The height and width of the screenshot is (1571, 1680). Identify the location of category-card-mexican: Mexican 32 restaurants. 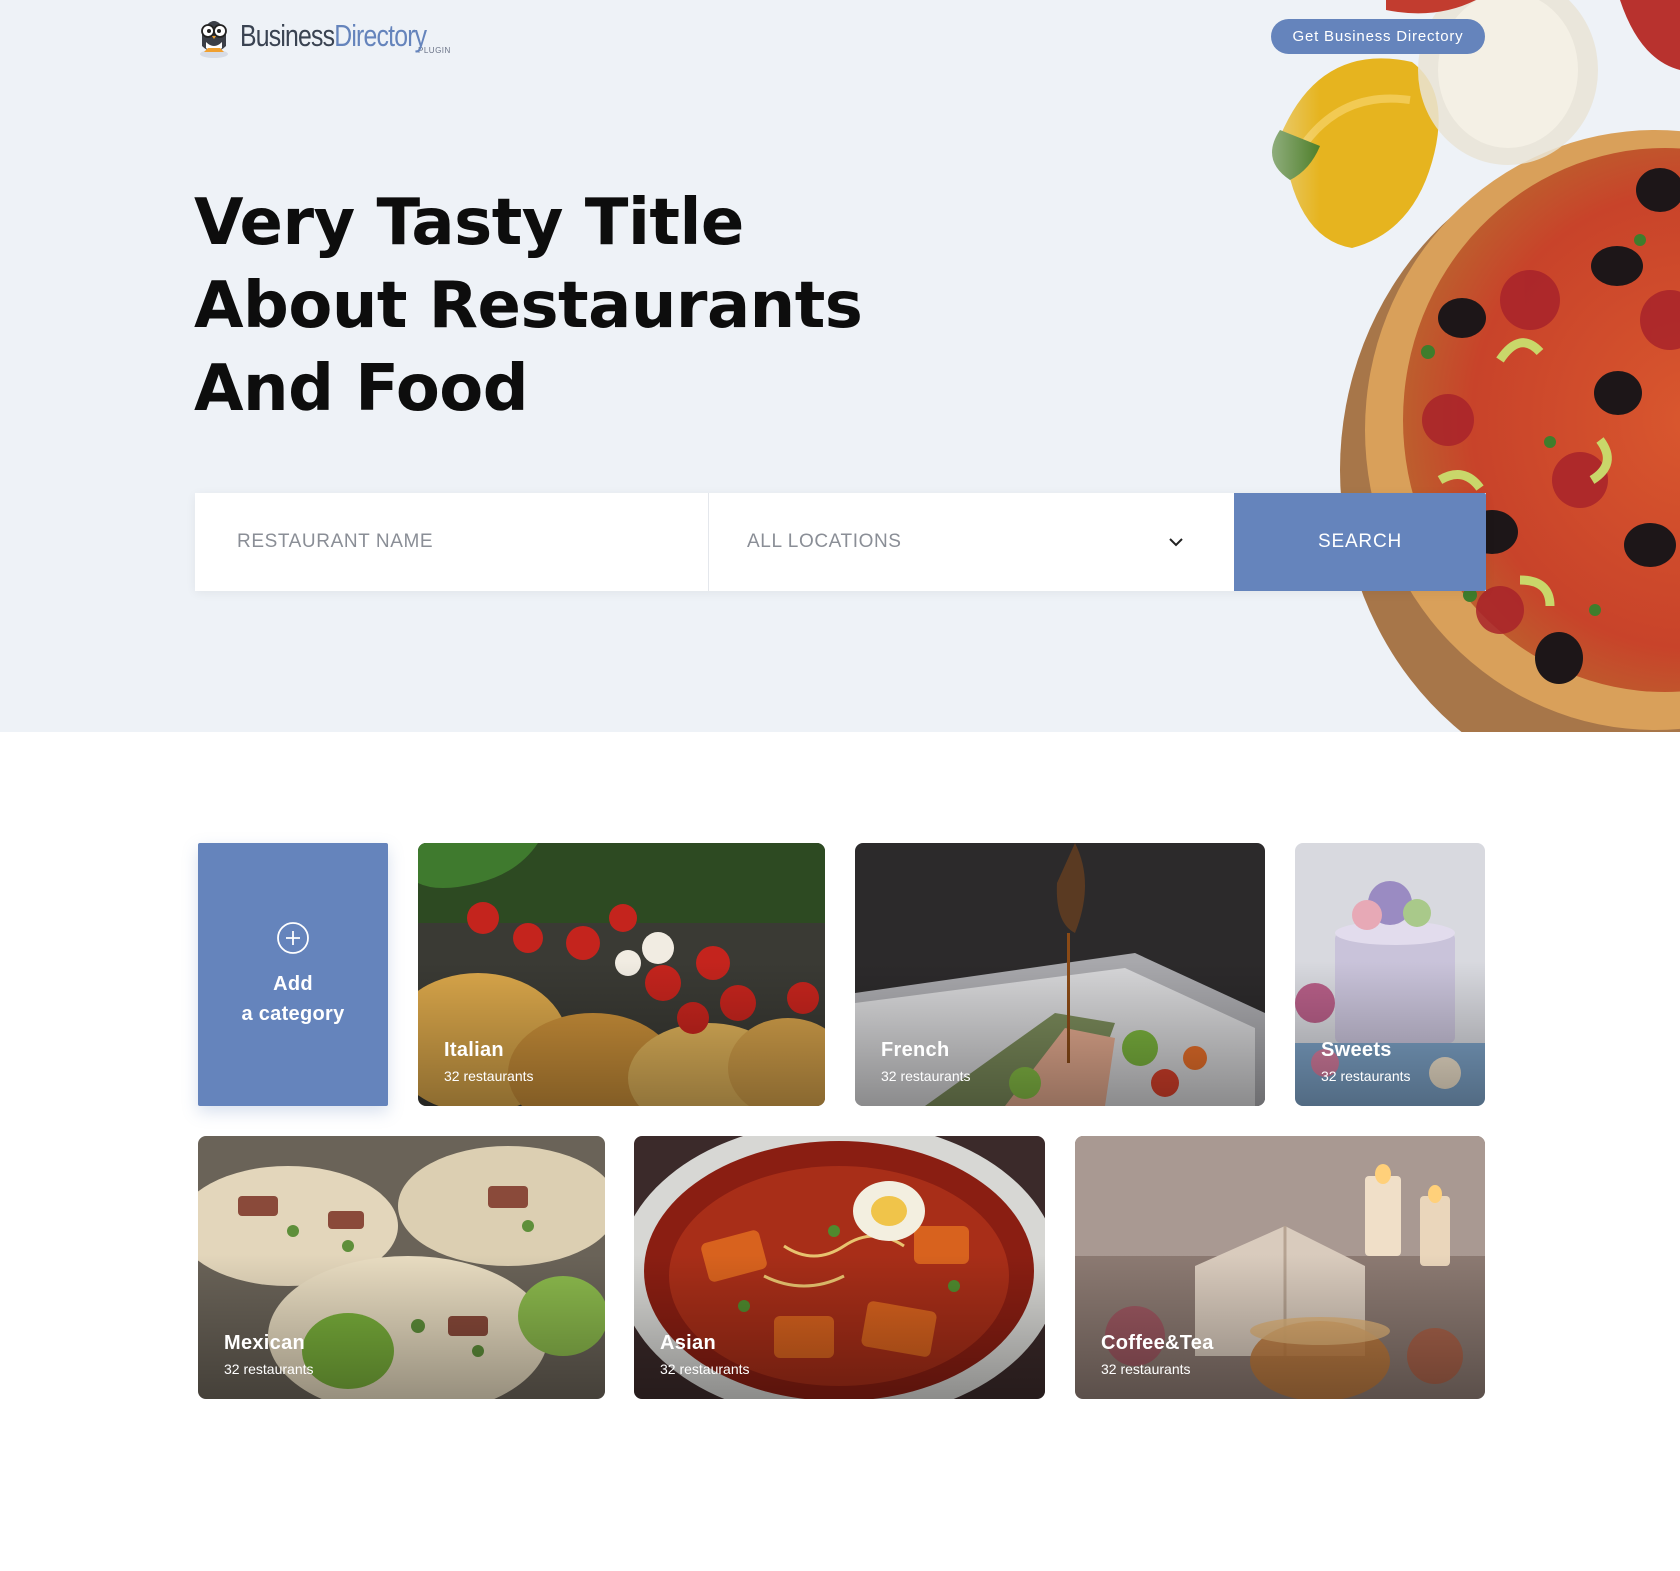
(401, 1267).